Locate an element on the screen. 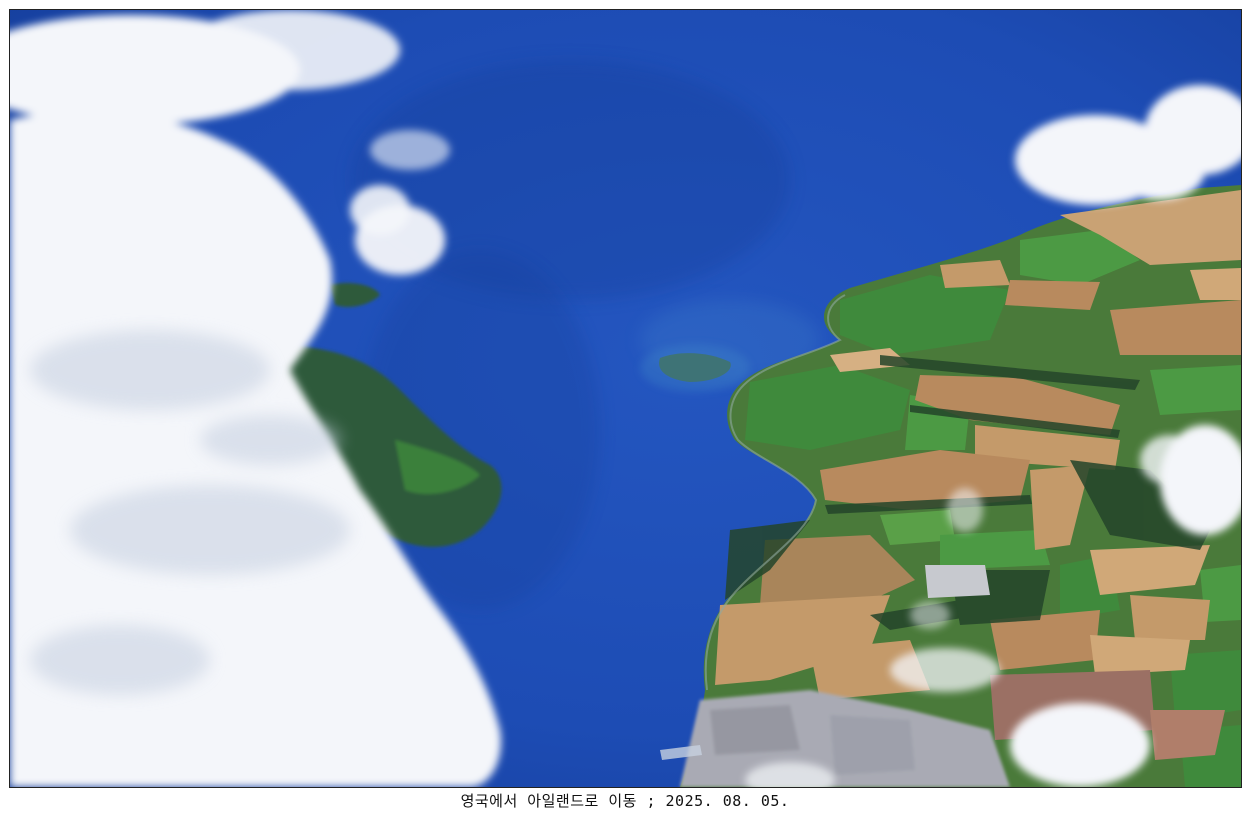 This screenshot has height=813, width=1250. photo-caption: 영국에서 아일랜드로 이동 ; 2025. 08. 05. is located at coordinates (625, 801).